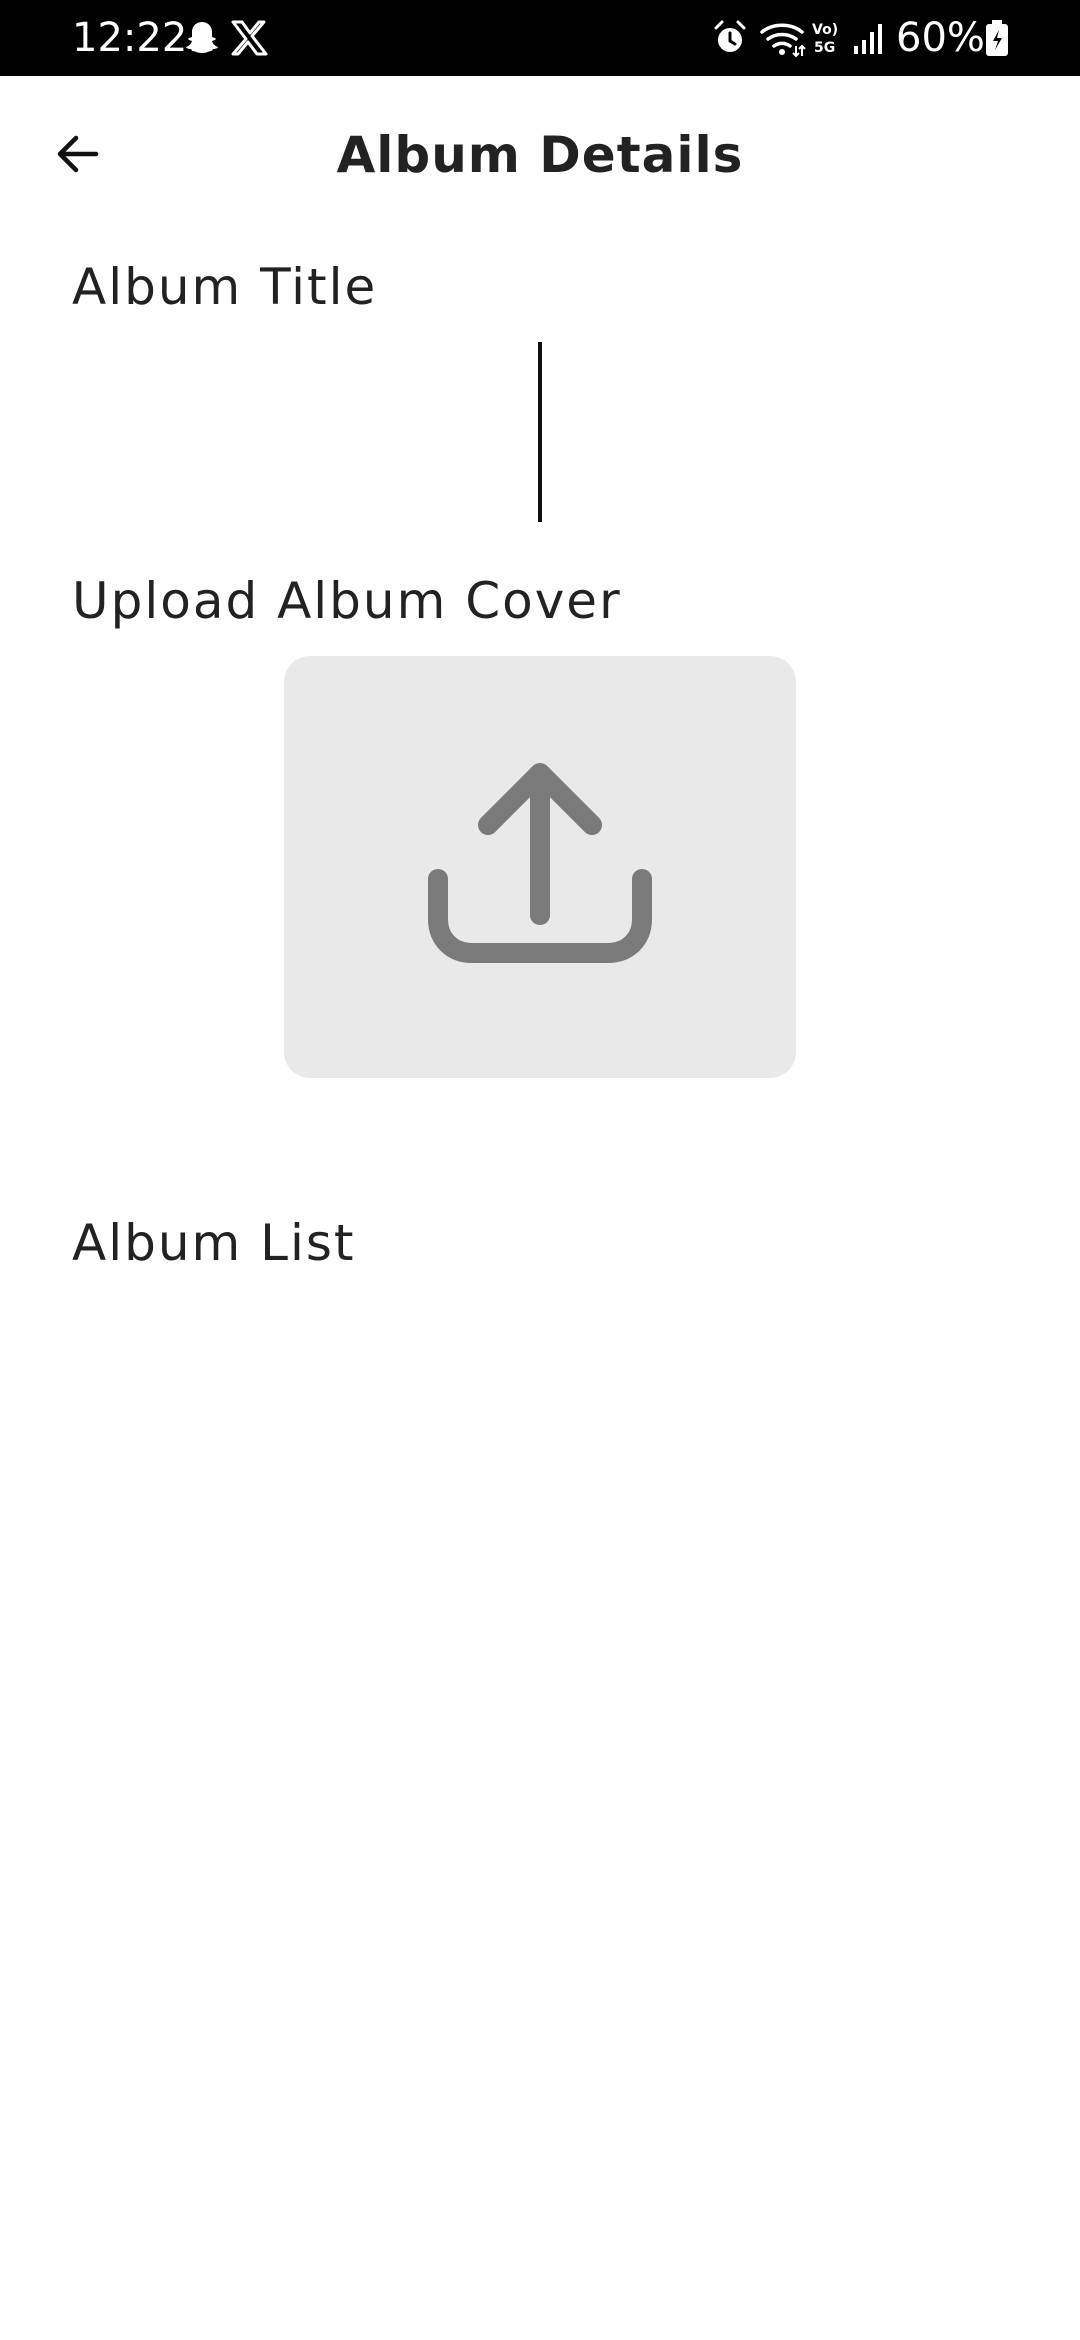  I want to click on upload-icon, so click(540, 863).